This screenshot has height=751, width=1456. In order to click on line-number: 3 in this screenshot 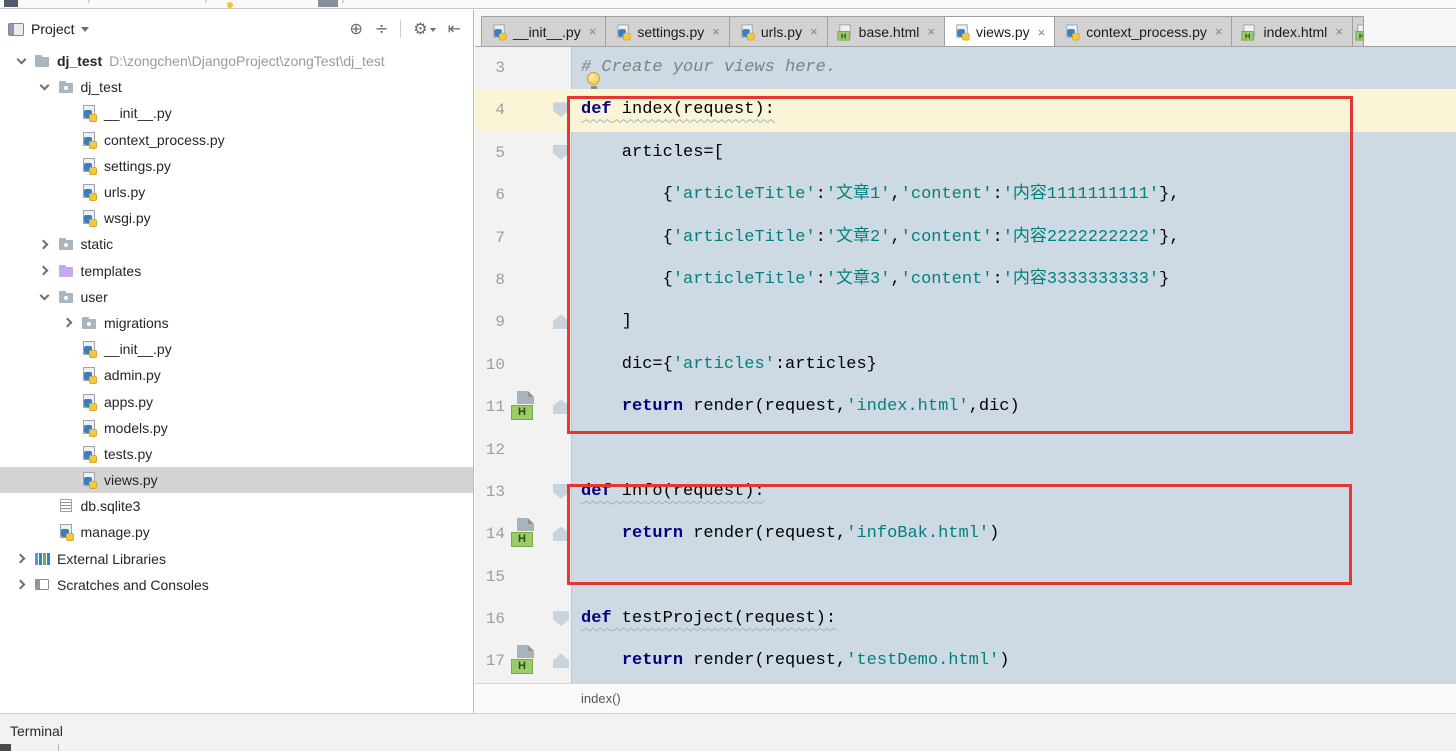, I will do `click(500, 68)`.